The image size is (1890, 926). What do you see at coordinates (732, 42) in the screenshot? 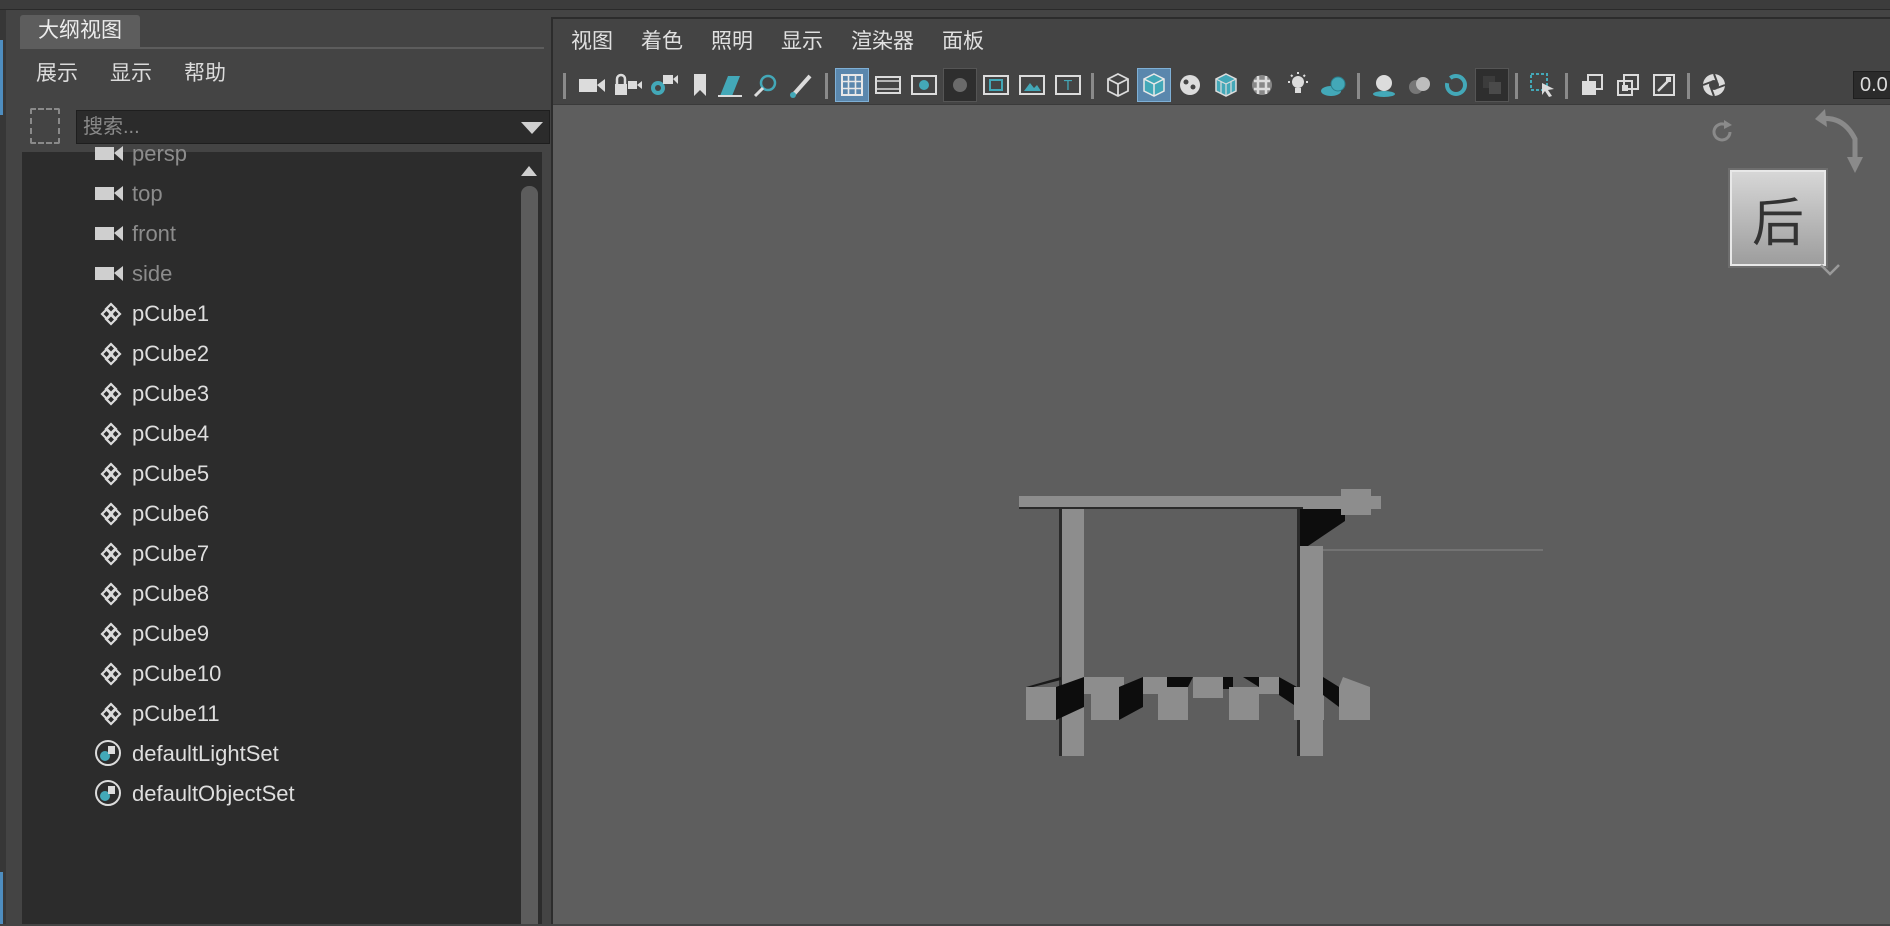
I see `menu-lighting: 照明` at bounding box center [732, 42].